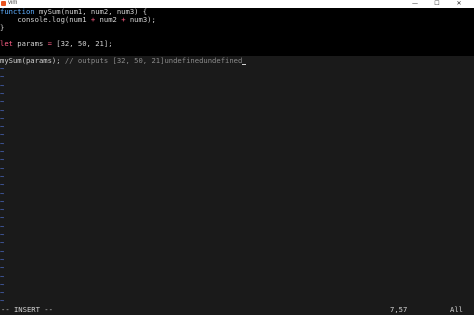  I want to click on code-line-3: }, so click(2, 28).